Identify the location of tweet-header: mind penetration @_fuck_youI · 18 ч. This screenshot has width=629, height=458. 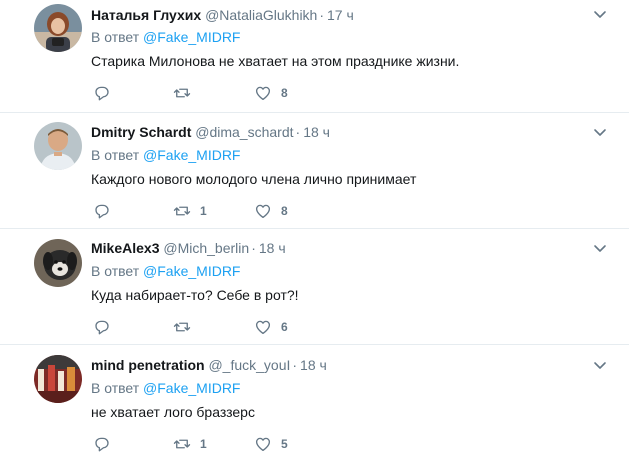
(209, 365).